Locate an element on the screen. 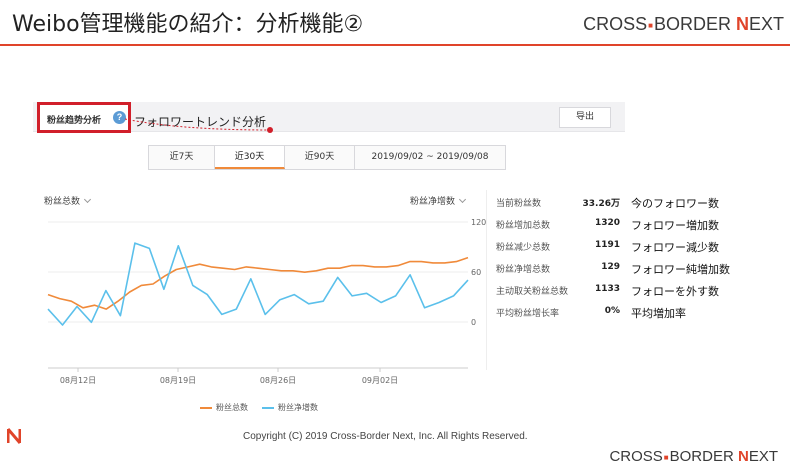 This screenshot has width=790, height=476. legend-label: 粉丝总数 is located at coordinates (232, 407).